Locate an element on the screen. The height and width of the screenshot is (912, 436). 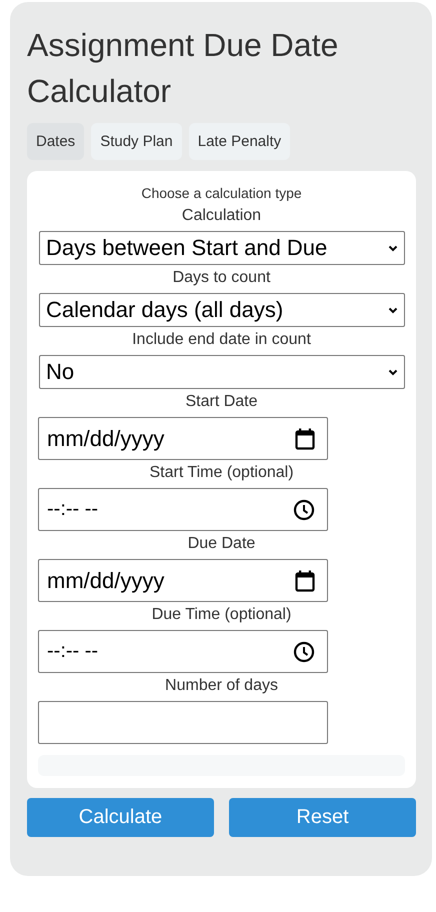
field-label: Days to count is located at coordinates (221, 278).